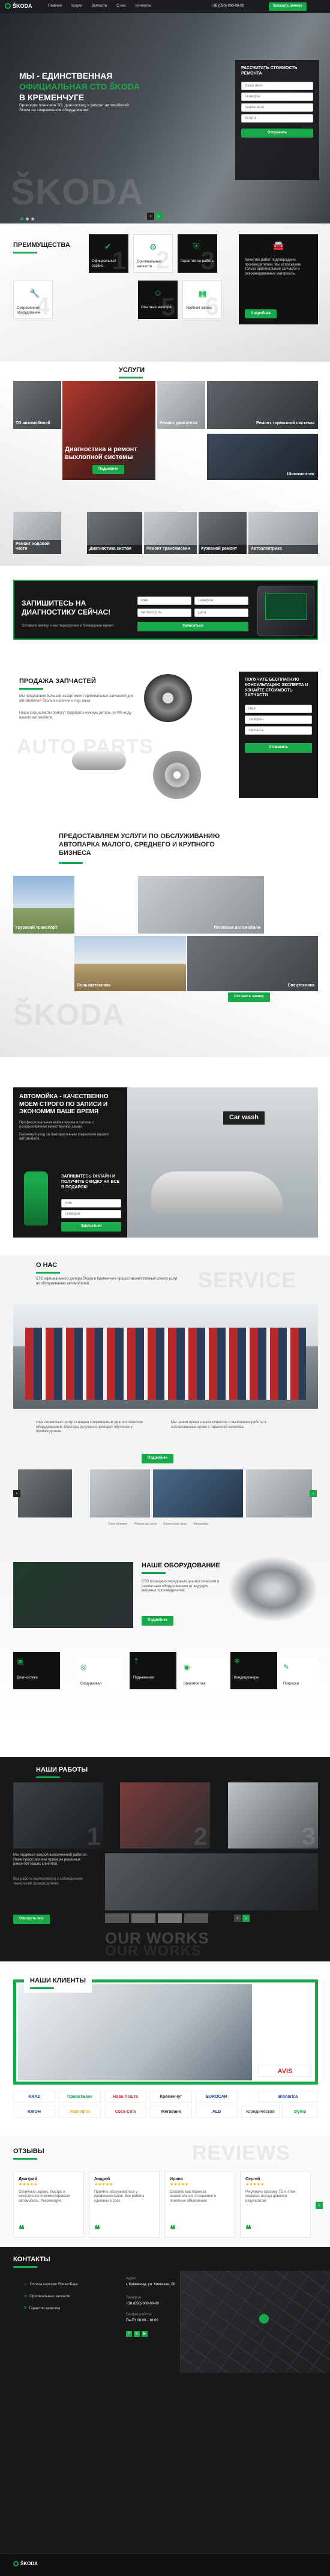 Image resolution: width=330 pixels, height=2576 pixels. Describe the element at coordinates (262, 405) in the screenshot. I see `service-card: Ремонт тормозной системы` at that location.